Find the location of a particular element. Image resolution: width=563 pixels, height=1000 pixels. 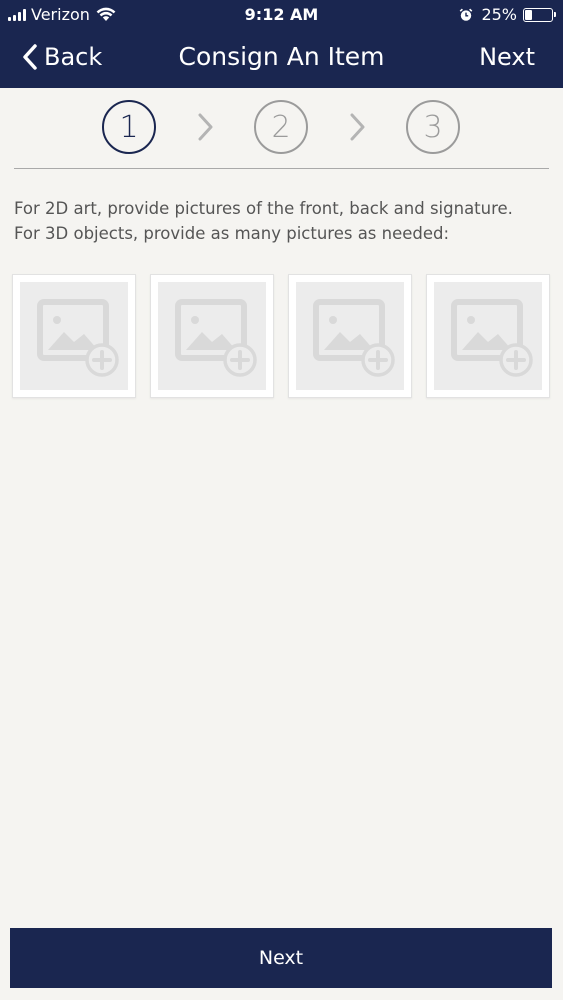

photo-slots is located at coordinates (282, 336).